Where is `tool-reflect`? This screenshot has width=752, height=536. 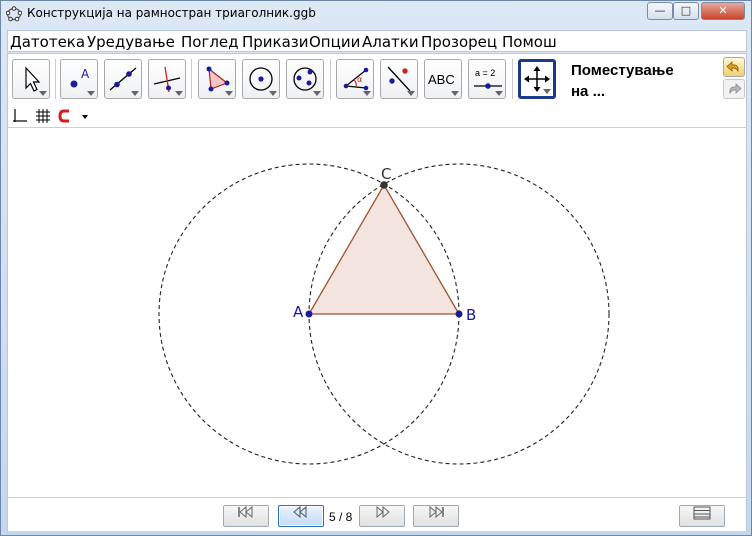 tool-reflect is located at coordinates (399, 79).